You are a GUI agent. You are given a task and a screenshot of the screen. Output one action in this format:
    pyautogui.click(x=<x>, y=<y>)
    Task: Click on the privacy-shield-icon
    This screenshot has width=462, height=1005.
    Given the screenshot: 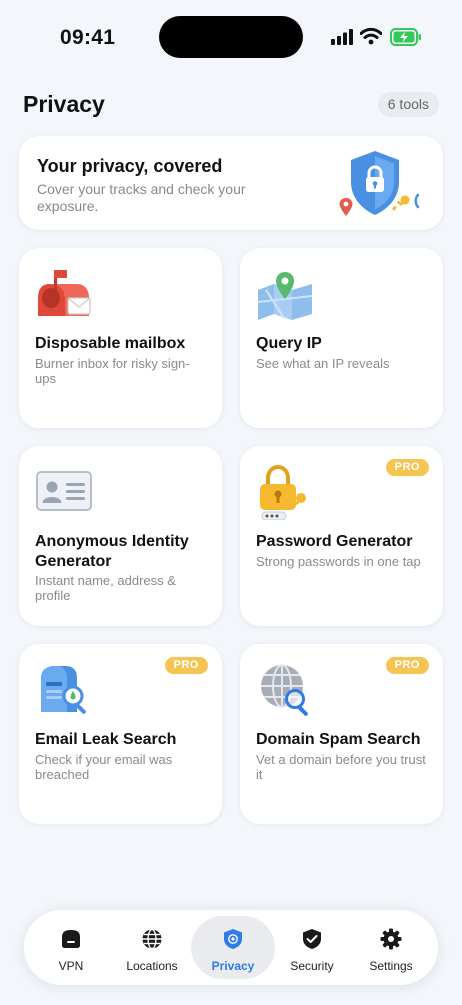 What is the action you would take?
    pyautogui.click(x=233, y=939)
    